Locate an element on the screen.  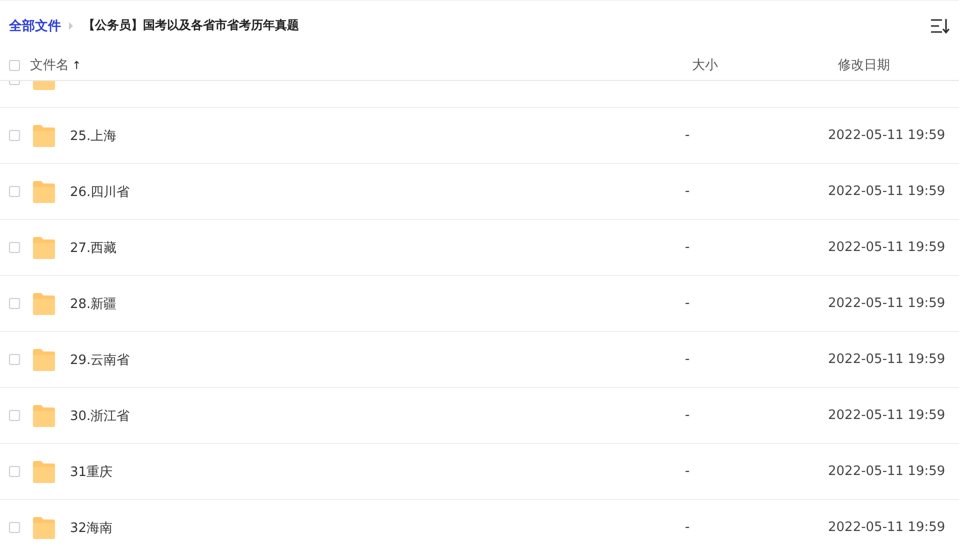
folder-name: 27.西藏 is located at coordinates (93, 248).